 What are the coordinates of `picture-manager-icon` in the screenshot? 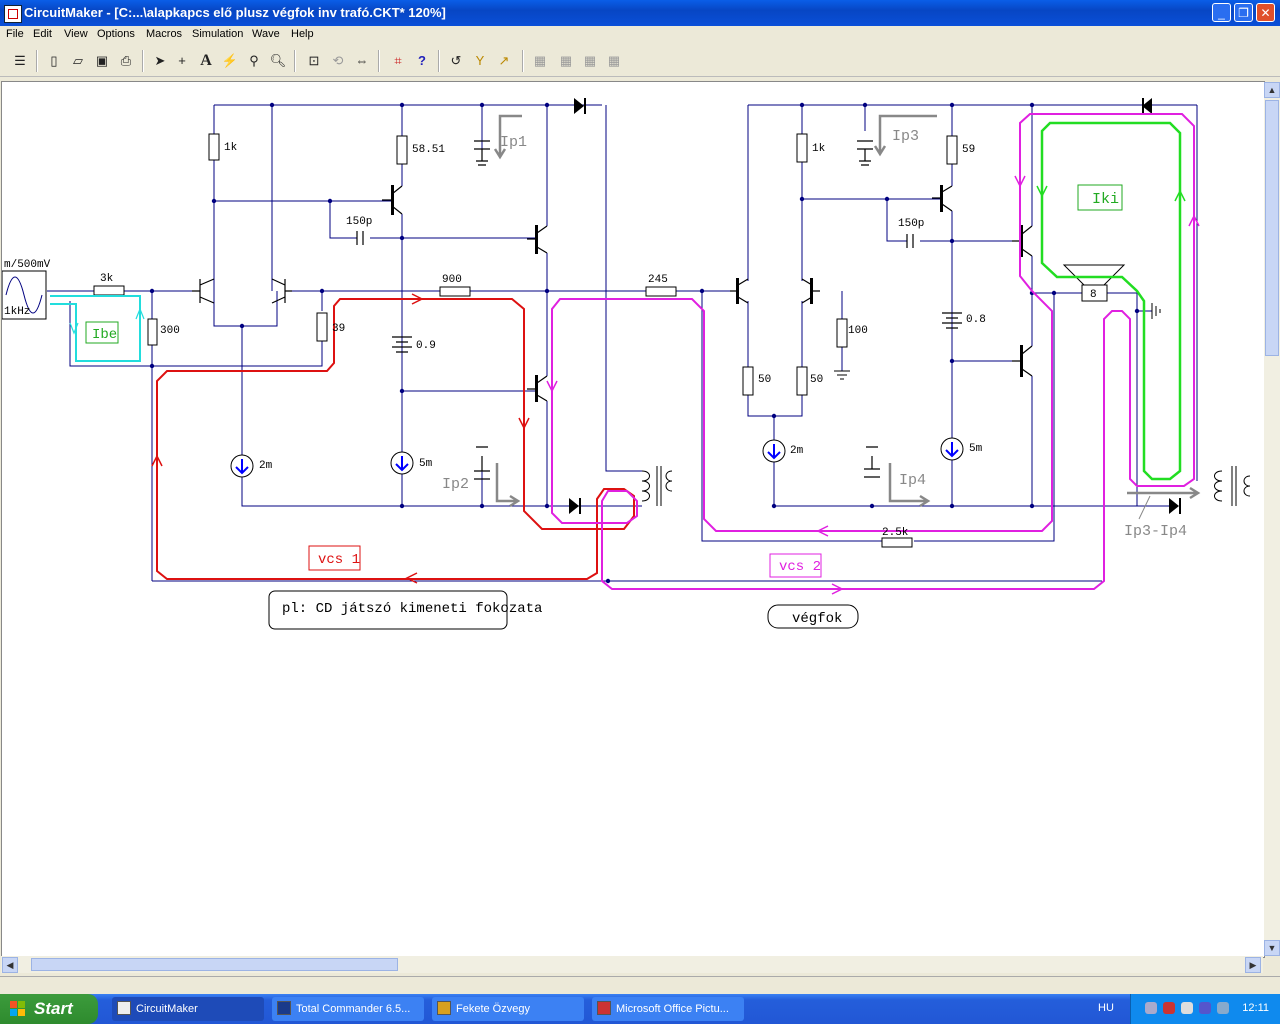 It's located at (604, 1008).